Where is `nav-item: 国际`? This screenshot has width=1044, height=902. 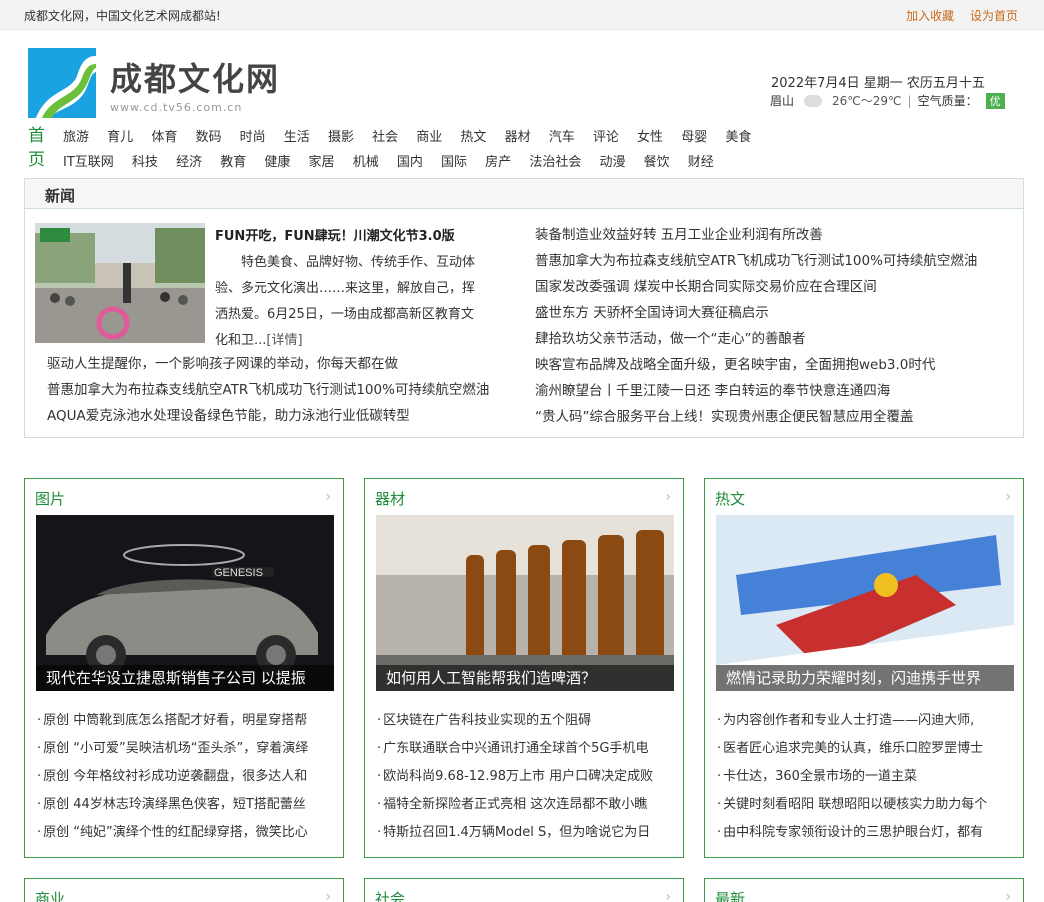 nav-item: 国际 is located at coordinates (454, 162).